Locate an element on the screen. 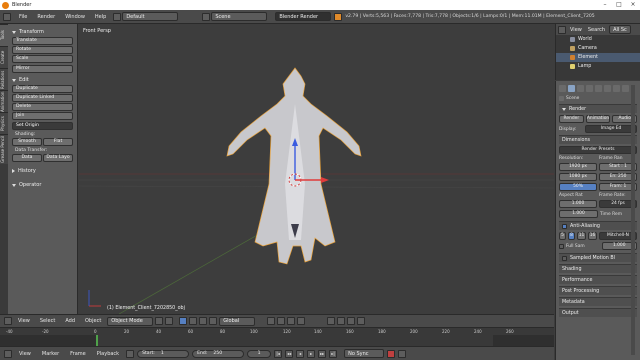  manipulator-toggle-icon is located at coordinates (183, 321).